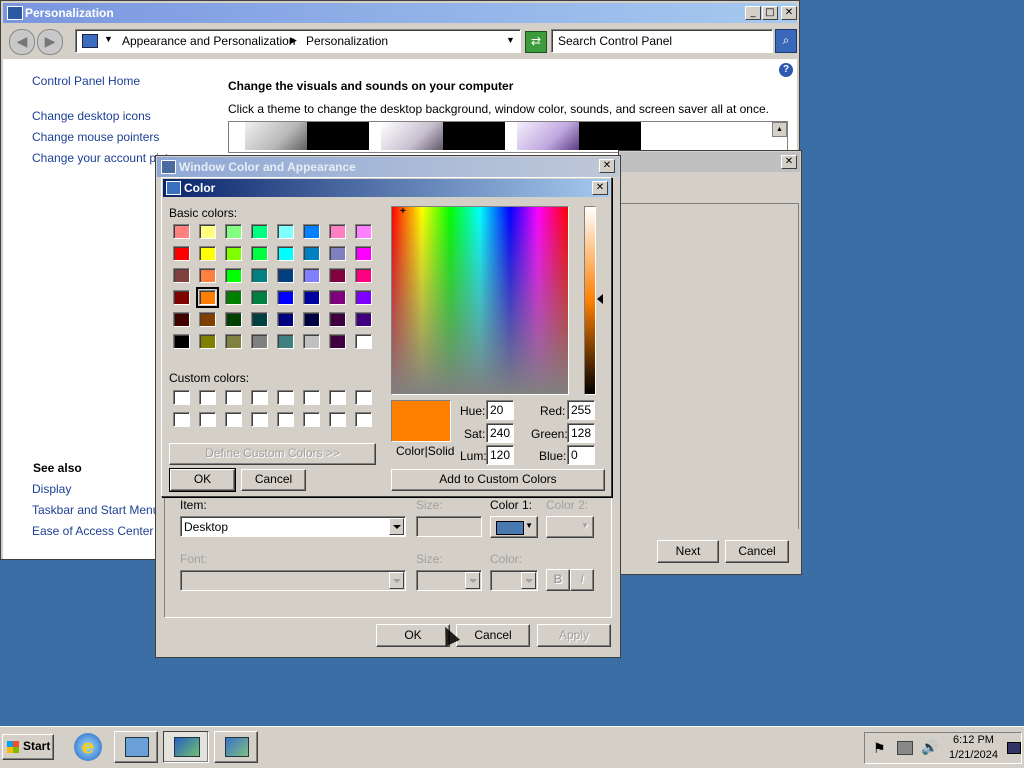 This screenshot has width=1024, height=768. Describe the element at coordinates (500, 410) in the screenshot. I see `hue-input: 20` at that location.